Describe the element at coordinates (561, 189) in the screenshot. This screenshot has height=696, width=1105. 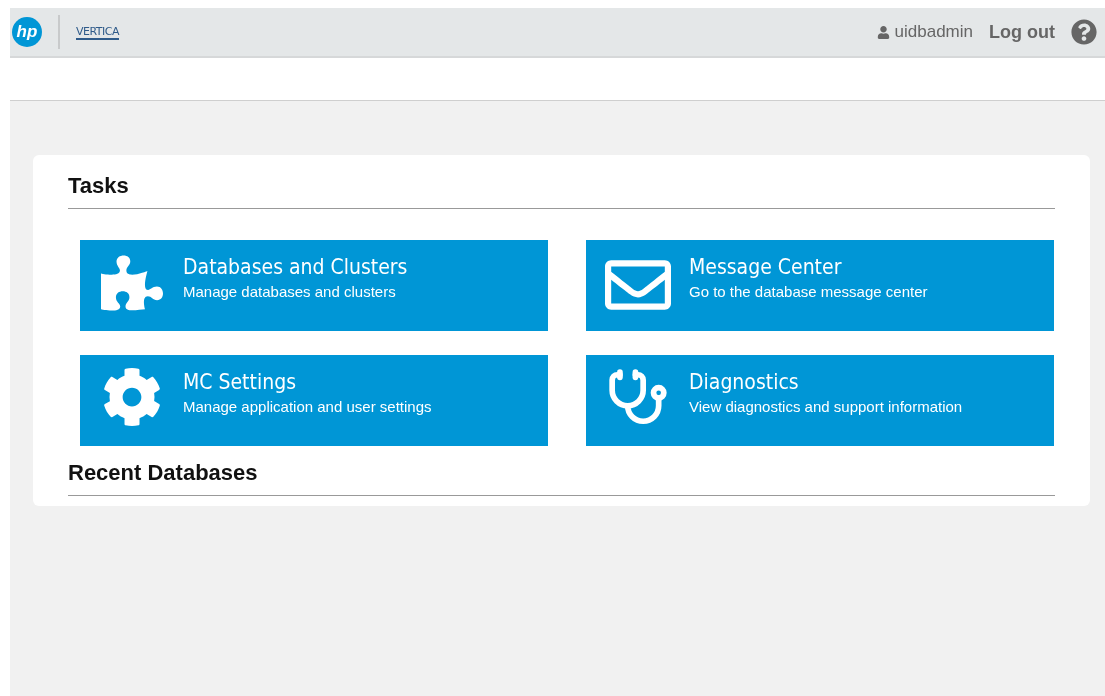
I see `section-title: Tasks` at that location.